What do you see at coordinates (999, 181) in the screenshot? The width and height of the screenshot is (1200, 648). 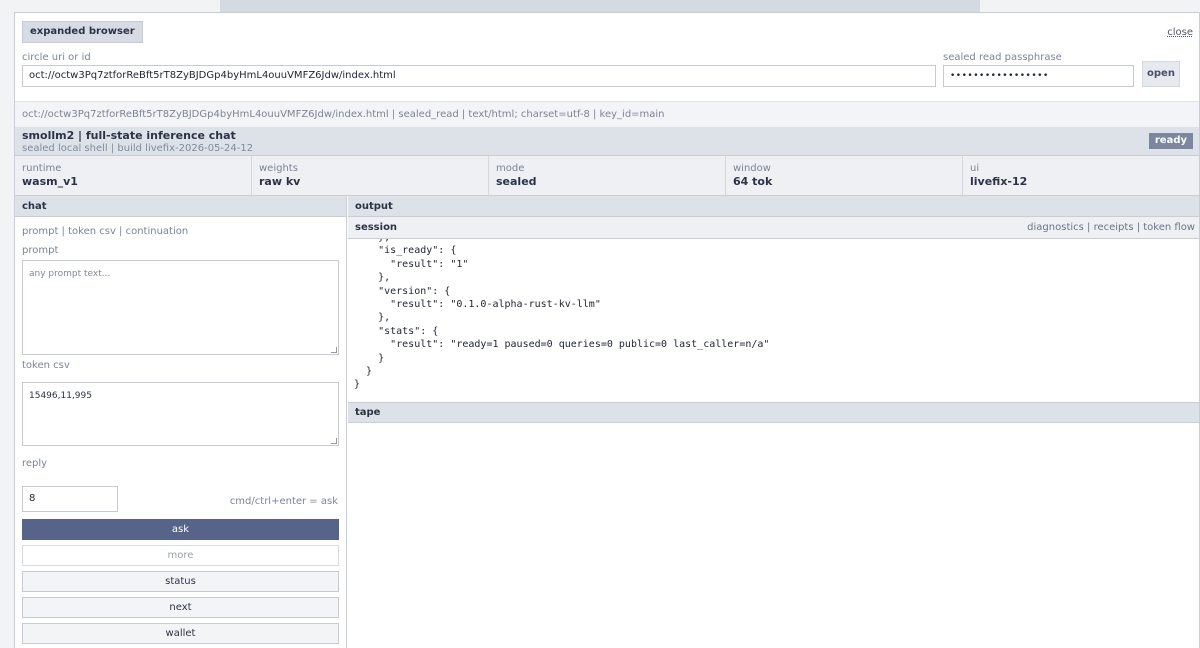 I see `stat-value: livefix-12` at bounding box center [999, 181].